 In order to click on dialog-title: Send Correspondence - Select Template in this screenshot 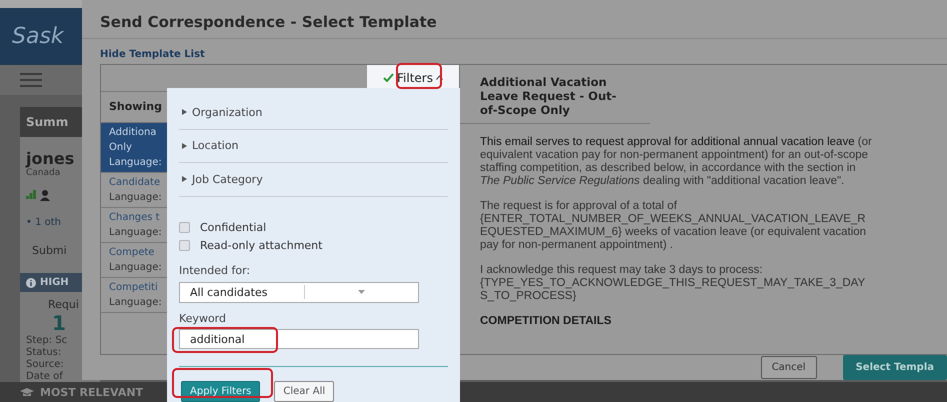, I will do `click(514, 22)`.